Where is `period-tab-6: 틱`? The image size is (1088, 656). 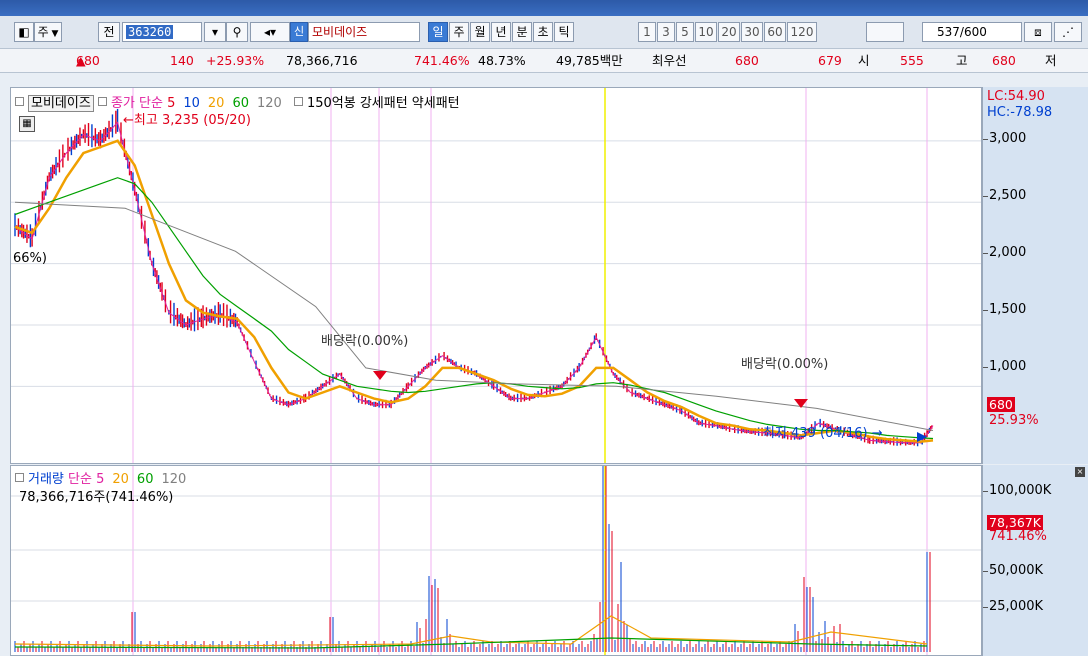 period-tab-6: 틱 is located at coordinates (564, 32).